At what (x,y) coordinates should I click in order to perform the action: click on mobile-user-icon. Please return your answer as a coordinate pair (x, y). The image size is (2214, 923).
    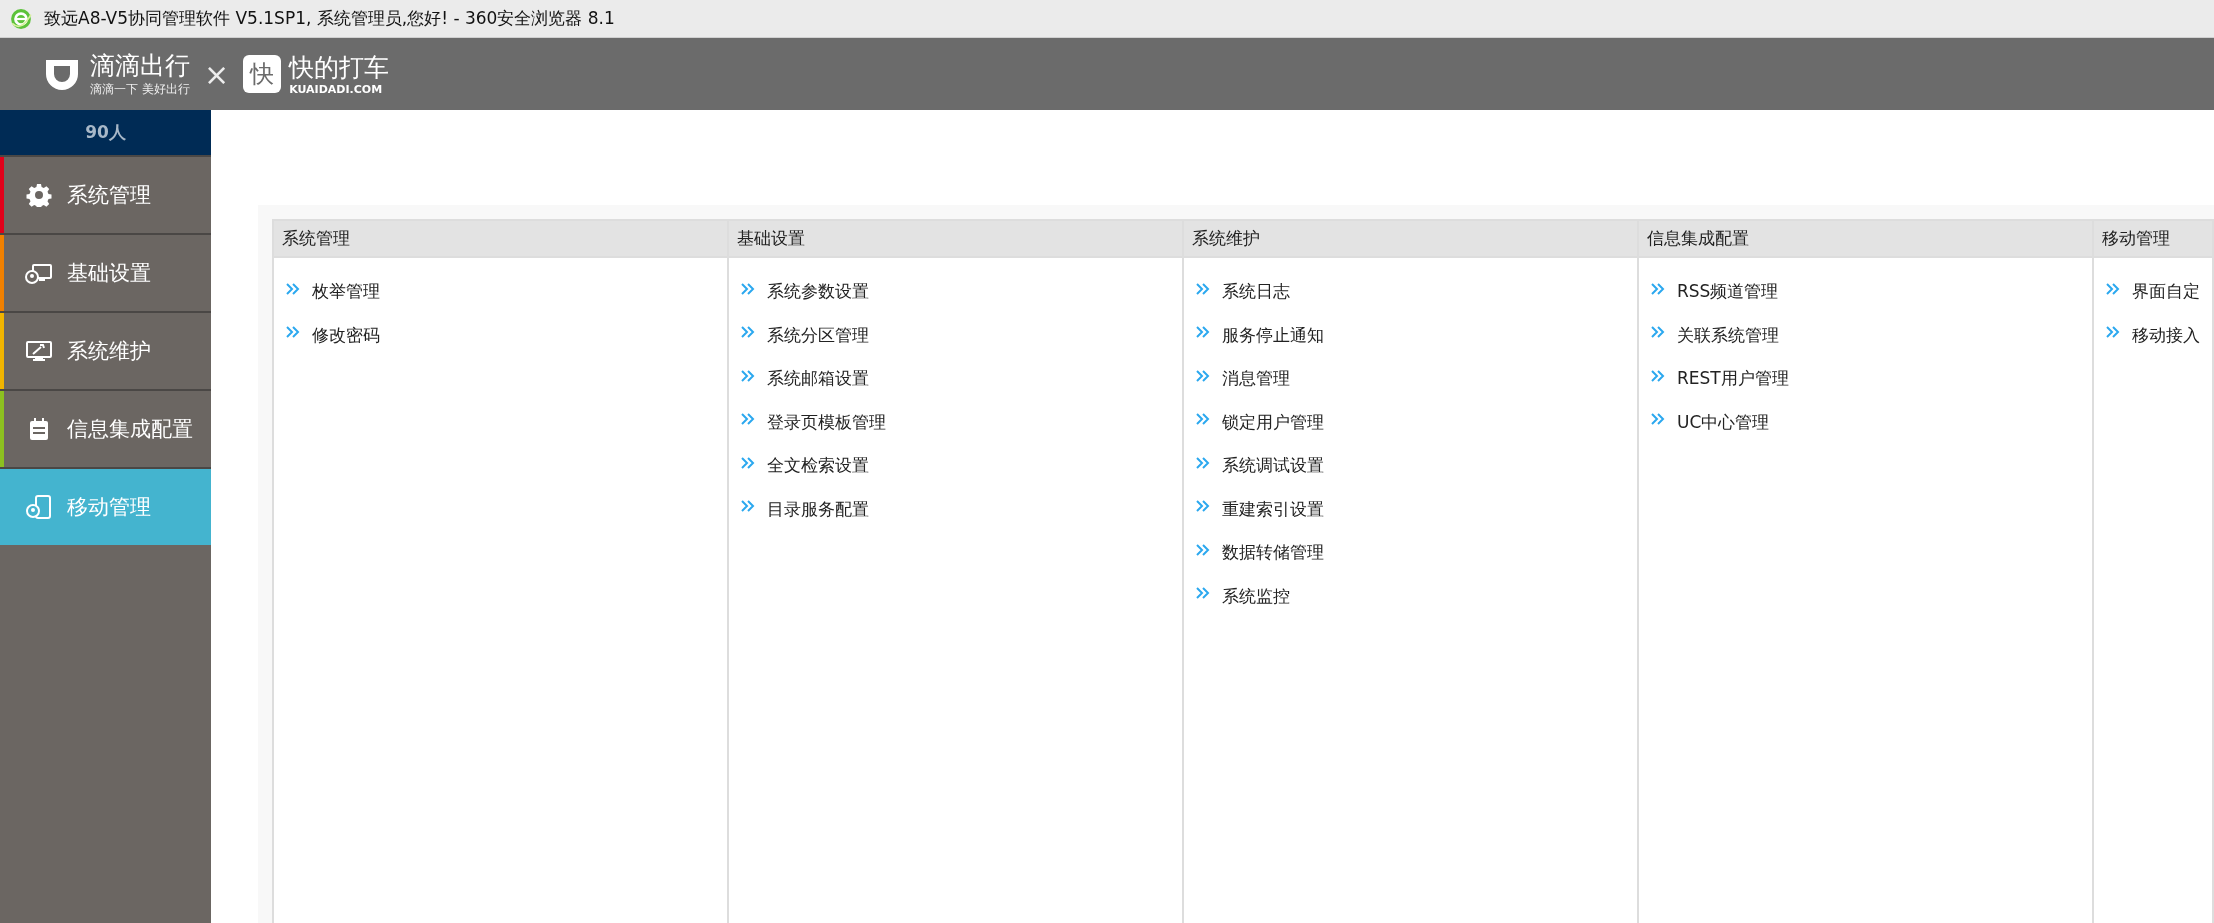
    Looking at the image, I should click on (39, 507).